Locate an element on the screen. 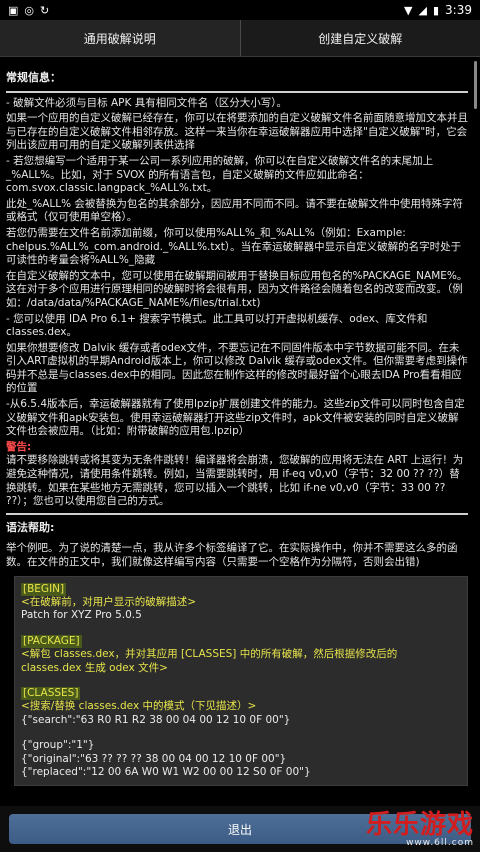 Image resolution: width=480 pixels, height=852 pixels. begin-description: <在破解前，对用户显示的破解描述> is located at coordinates (109, 602).